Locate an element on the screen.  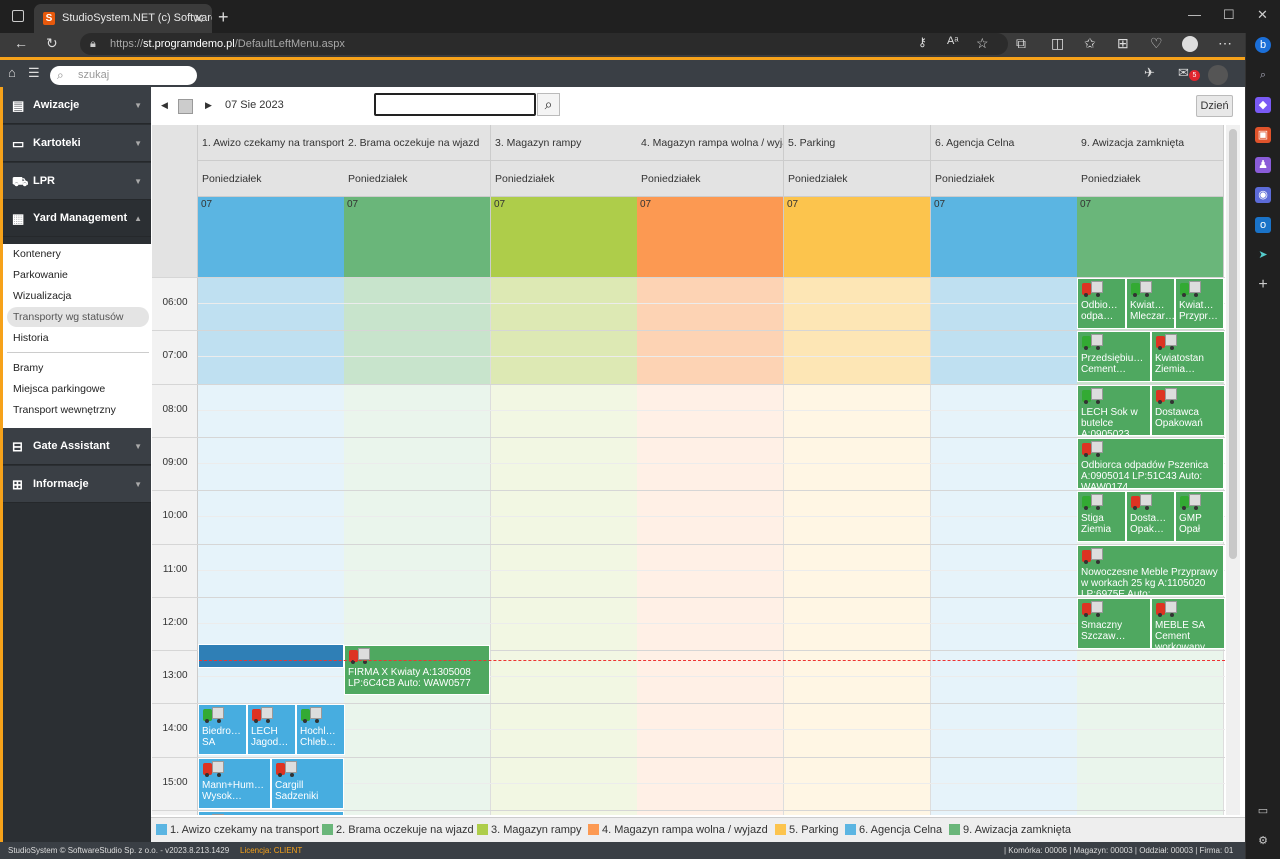
menu-yard-management: ▦ Yard Management ▲ is located at coordinates (77, 218).